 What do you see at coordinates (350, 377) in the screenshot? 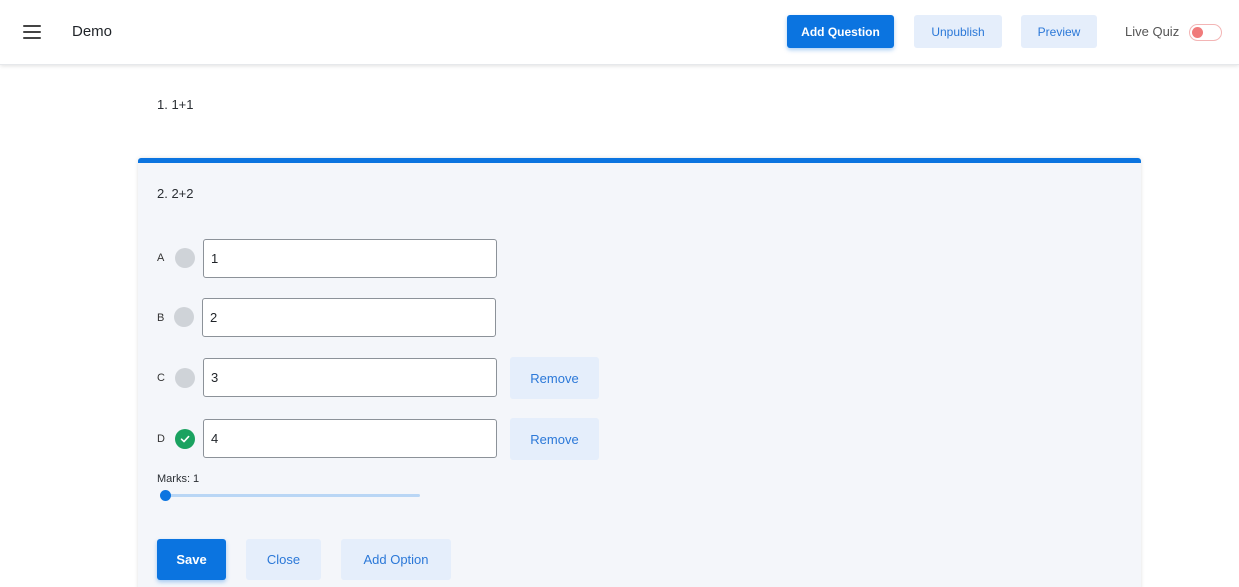
I see `option-c-input` at bounding box center [350, 377].